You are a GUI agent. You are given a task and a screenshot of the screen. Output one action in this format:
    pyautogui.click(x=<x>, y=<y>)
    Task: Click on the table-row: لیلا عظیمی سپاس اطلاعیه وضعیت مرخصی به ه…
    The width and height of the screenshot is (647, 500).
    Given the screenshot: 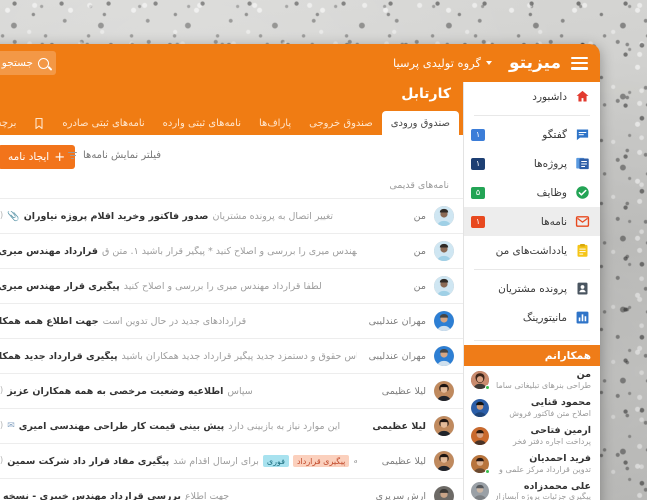 What is the action you would take?
    pyautogui.click(x=231, y=390)
    